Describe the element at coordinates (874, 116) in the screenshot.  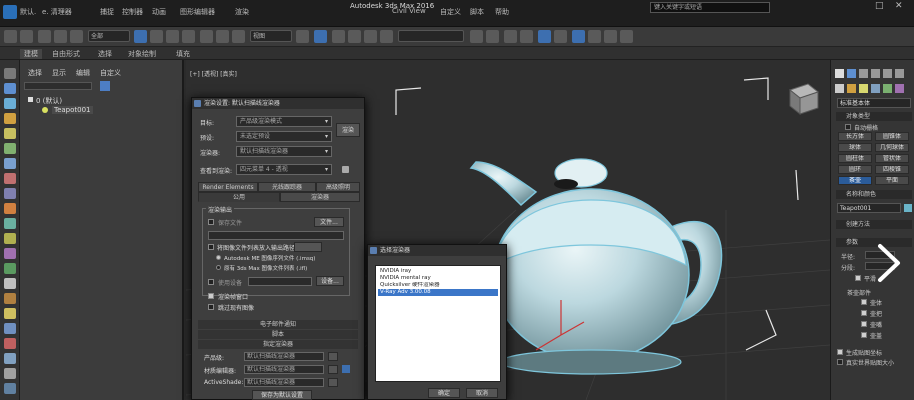
I see `rollout-object-type: 对象类型` at that location.